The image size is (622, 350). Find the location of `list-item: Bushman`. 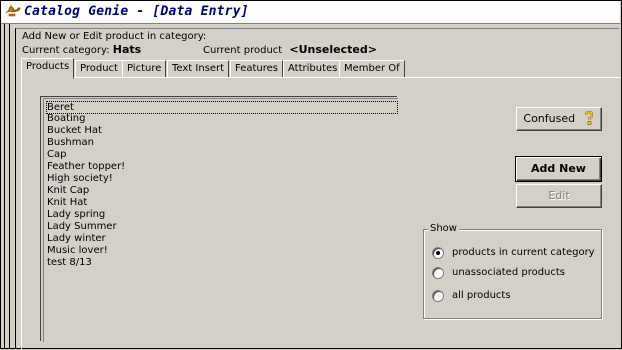

list-item: Bushman is located at coordinates (70, 143).